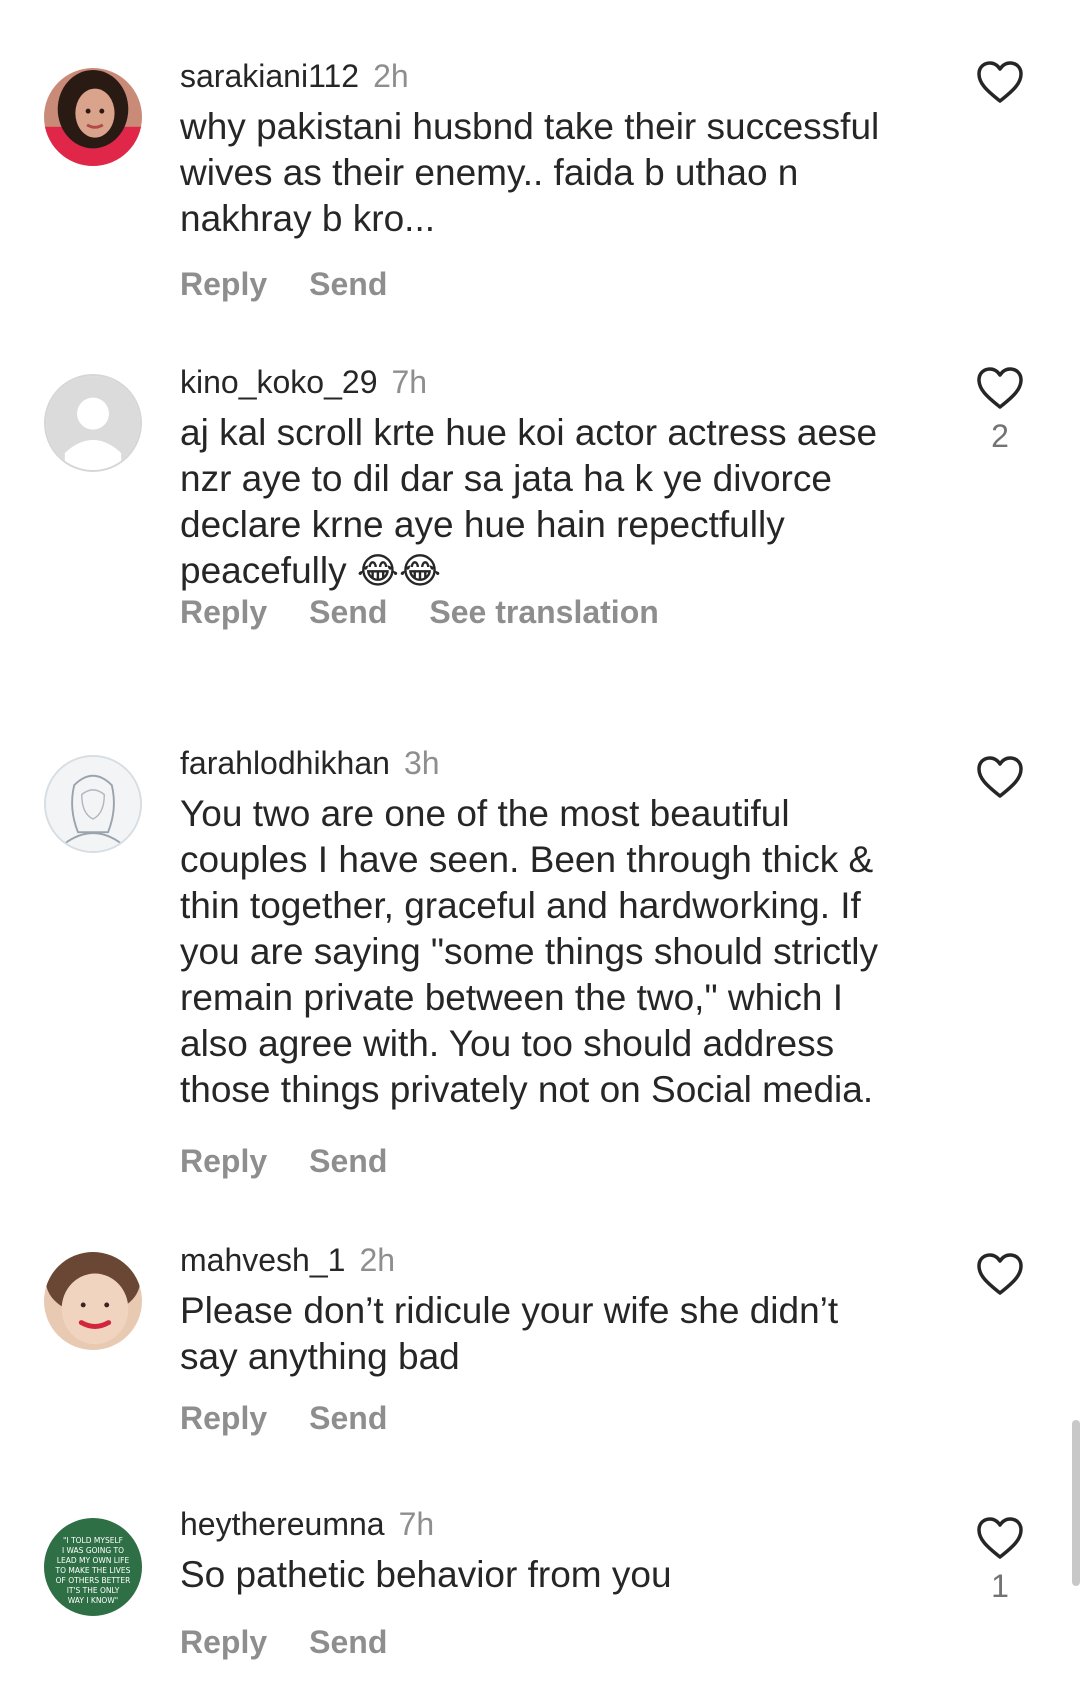  Describe the element at coordinates (311, 571) in the screenshot. I see `comment-line: peacefully 😂😂` at that location.